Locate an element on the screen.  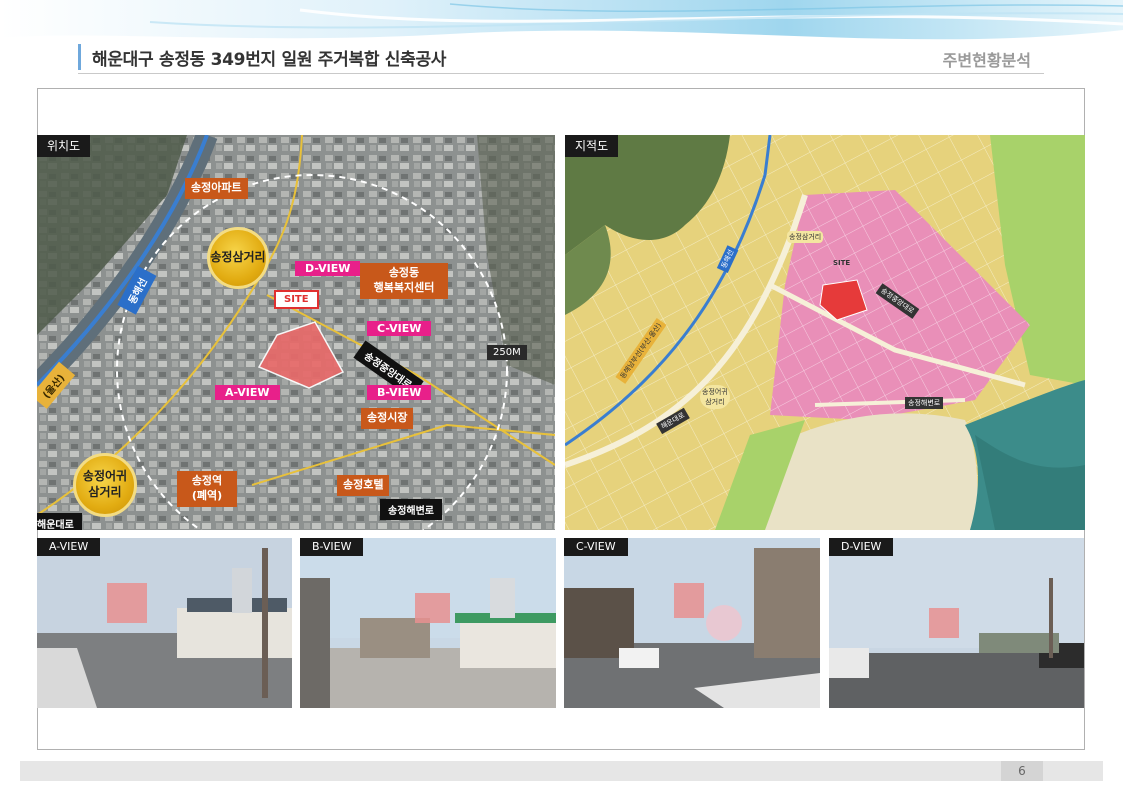
photo-a-view-image is located at coordinates (164, 623).